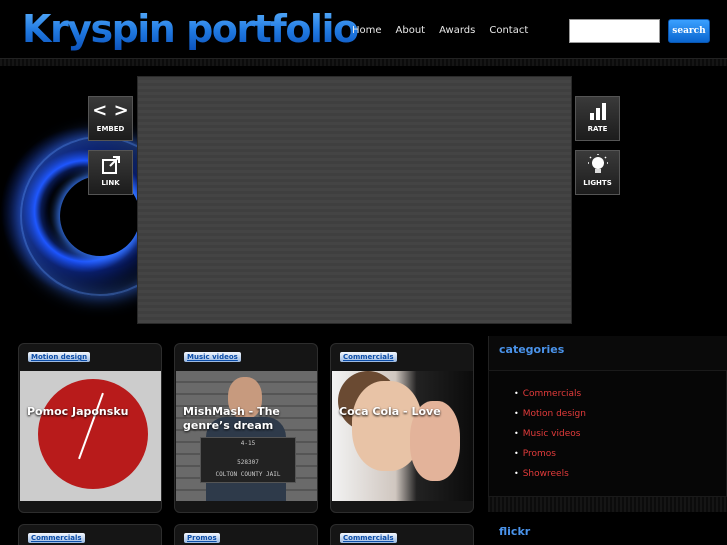  What do you see at coordinates (212, 357) in the screenshot?
I see `card-category-tag: Music videos` at bounding box center [212, 357].